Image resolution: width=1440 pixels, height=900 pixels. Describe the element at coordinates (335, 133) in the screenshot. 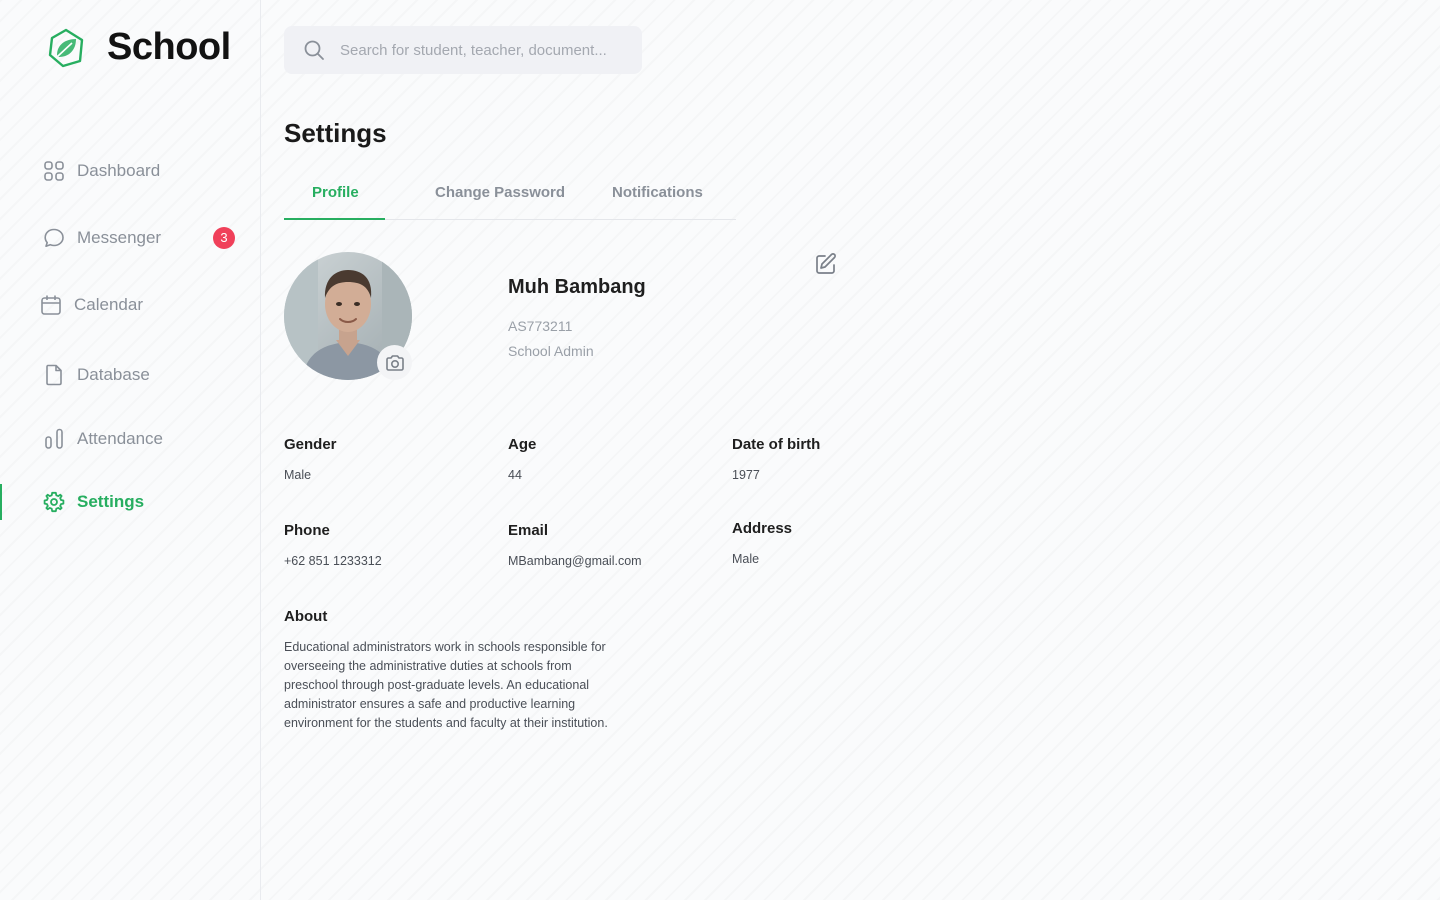

I see `page-title: Settings` at that location.